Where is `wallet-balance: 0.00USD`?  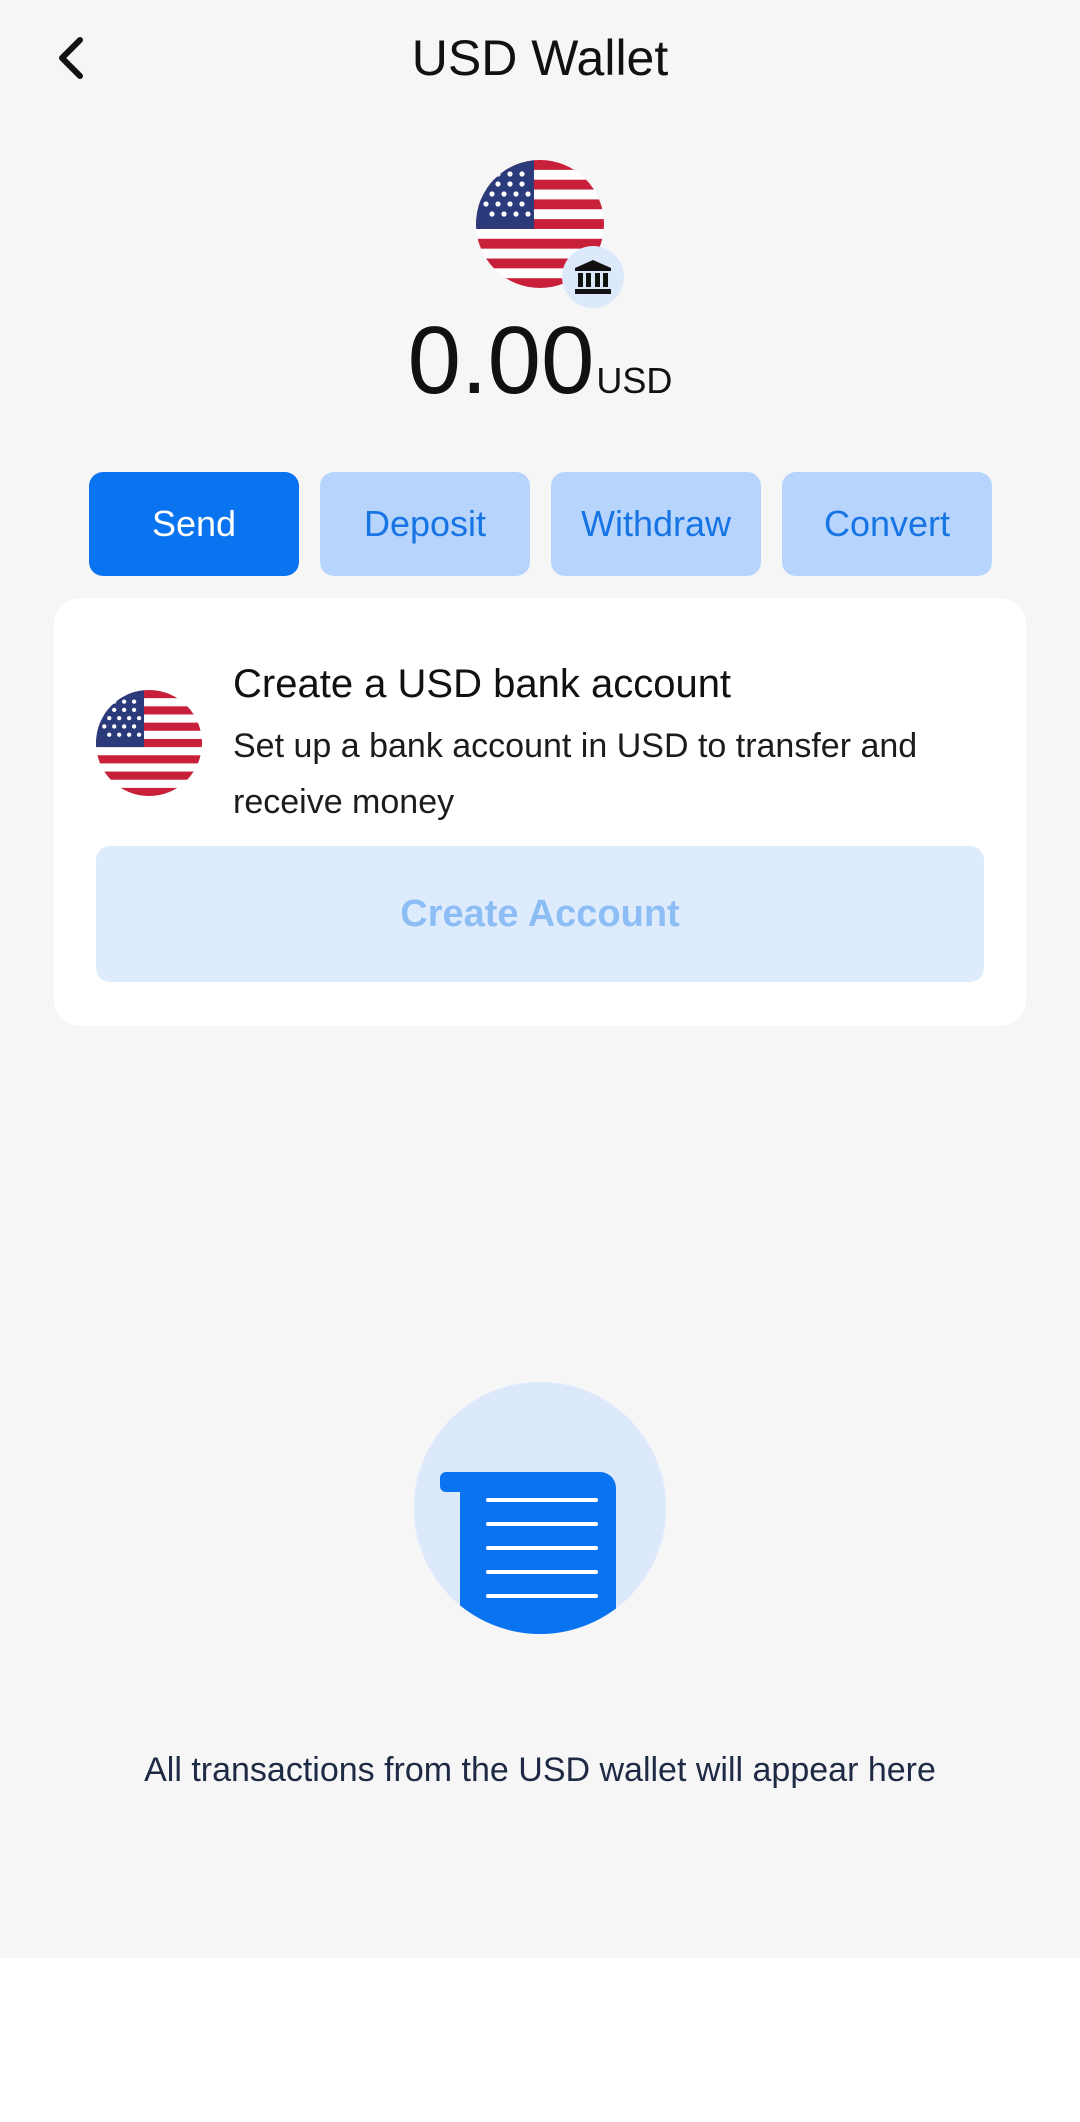
wallet-balance: 0.00USD is located at coordinates (540, 361).